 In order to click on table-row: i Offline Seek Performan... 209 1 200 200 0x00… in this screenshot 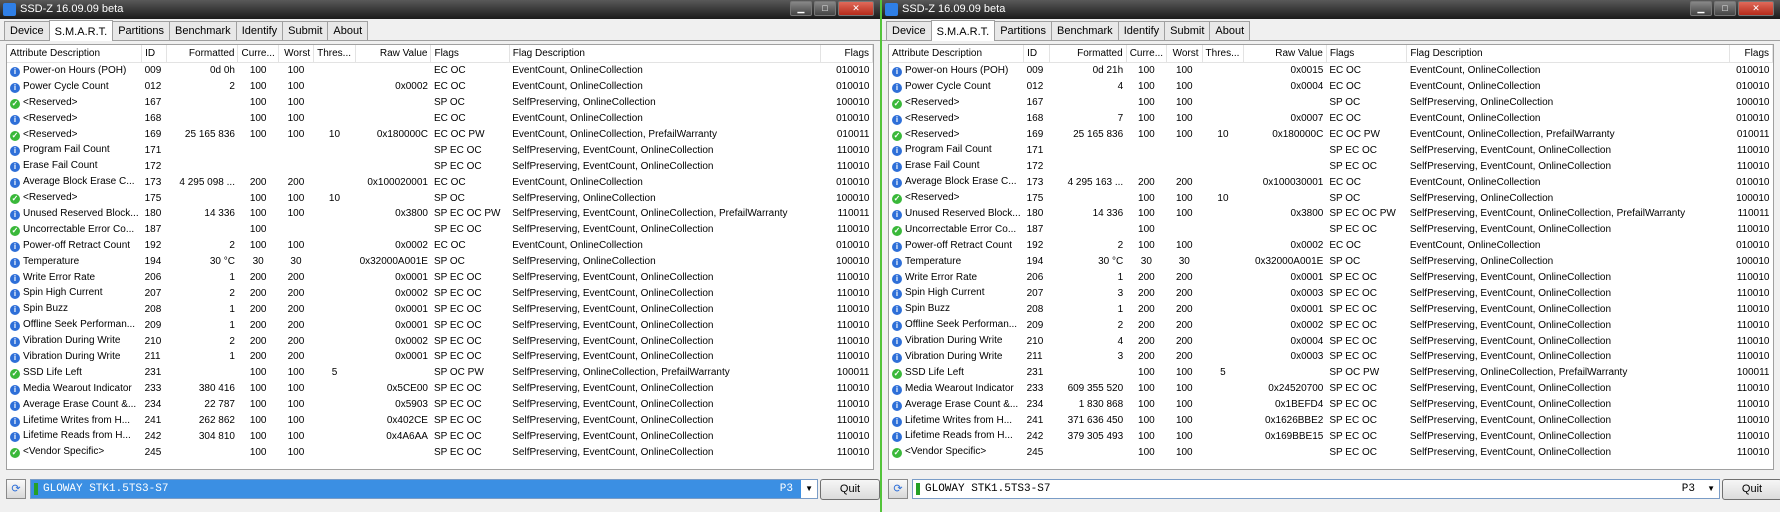, I will do `click(440, 325)`.